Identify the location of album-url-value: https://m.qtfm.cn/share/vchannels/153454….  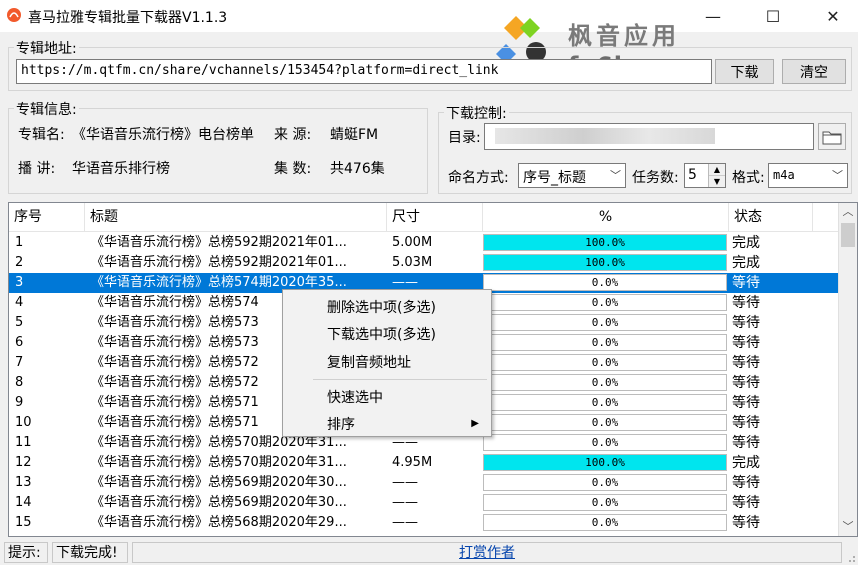
(260, 70).